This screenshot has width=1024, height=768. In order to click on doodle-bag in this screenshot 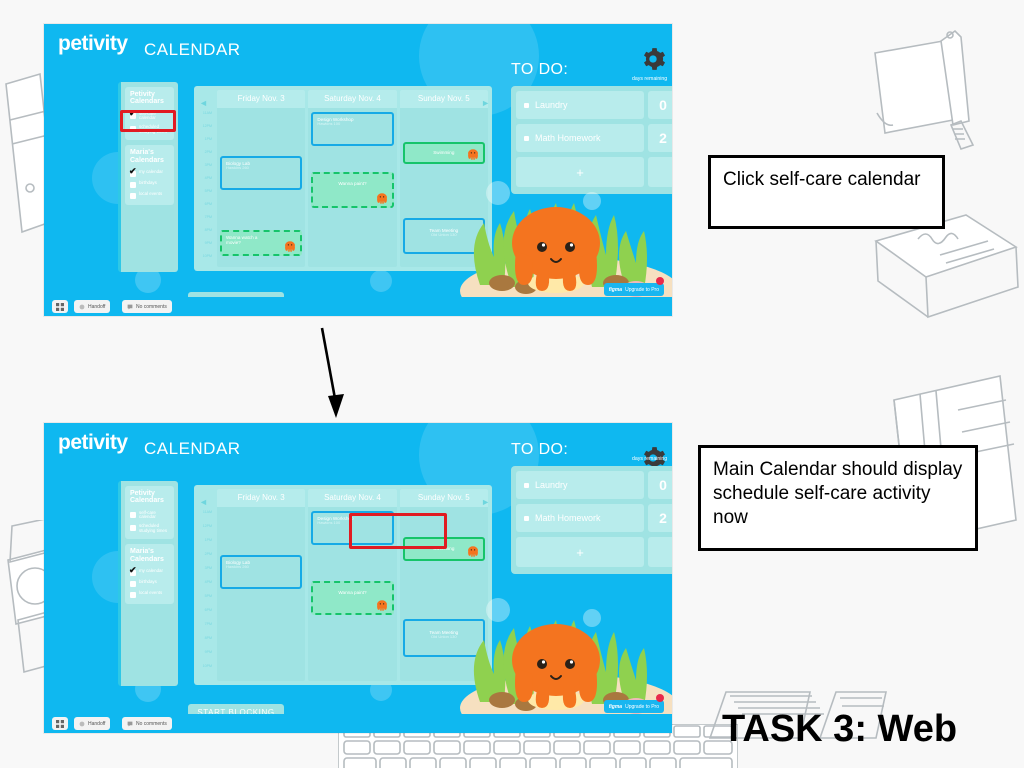, I will do `click(924, 89)`.